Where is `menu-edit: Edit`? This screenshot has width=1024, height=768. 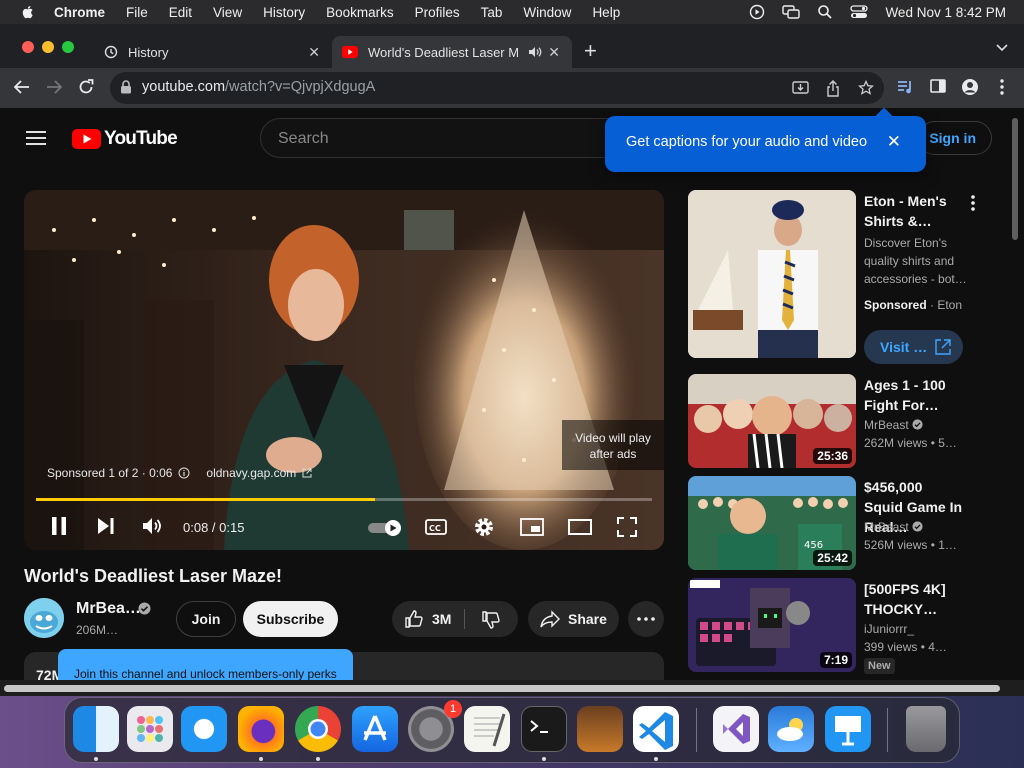
menu-edit: Edit is located at coordinates (180, 12).